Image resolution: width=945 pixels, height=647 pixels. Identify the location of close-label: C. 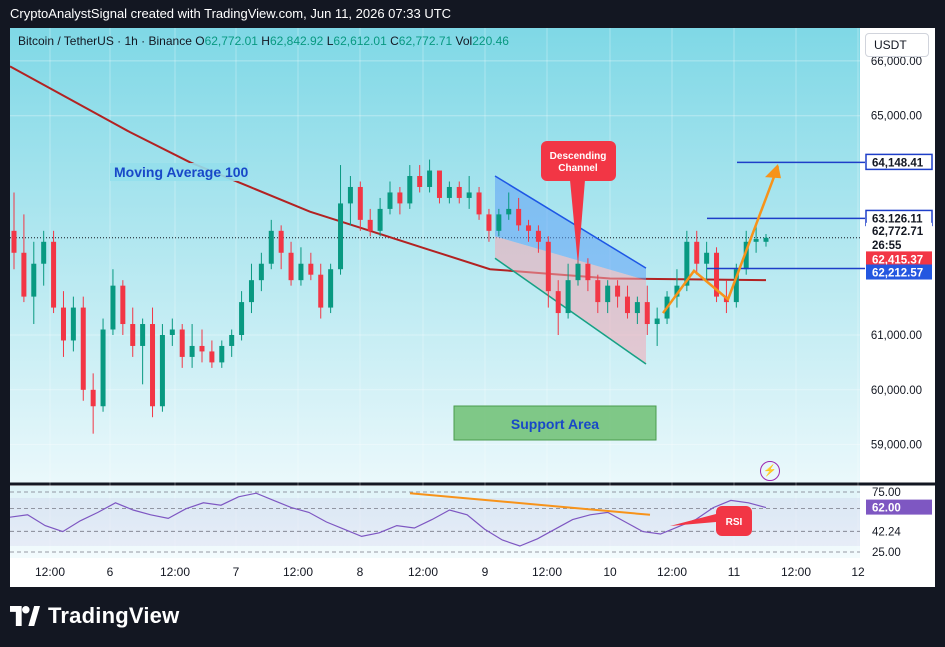
(394, 41).